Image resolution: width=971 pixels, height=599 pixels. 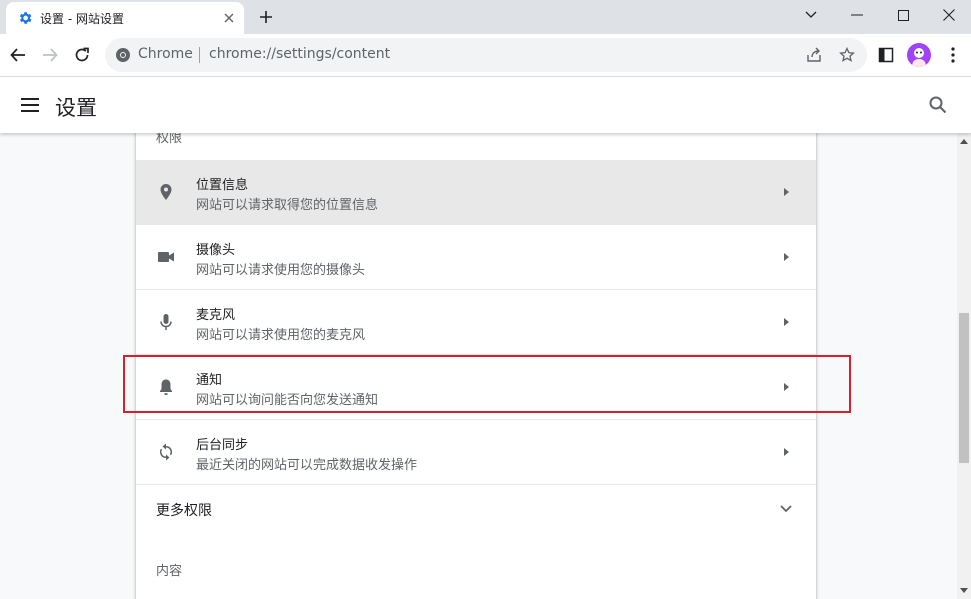 I want to click on row-title: 摄像头, so click(x=216, y=250).